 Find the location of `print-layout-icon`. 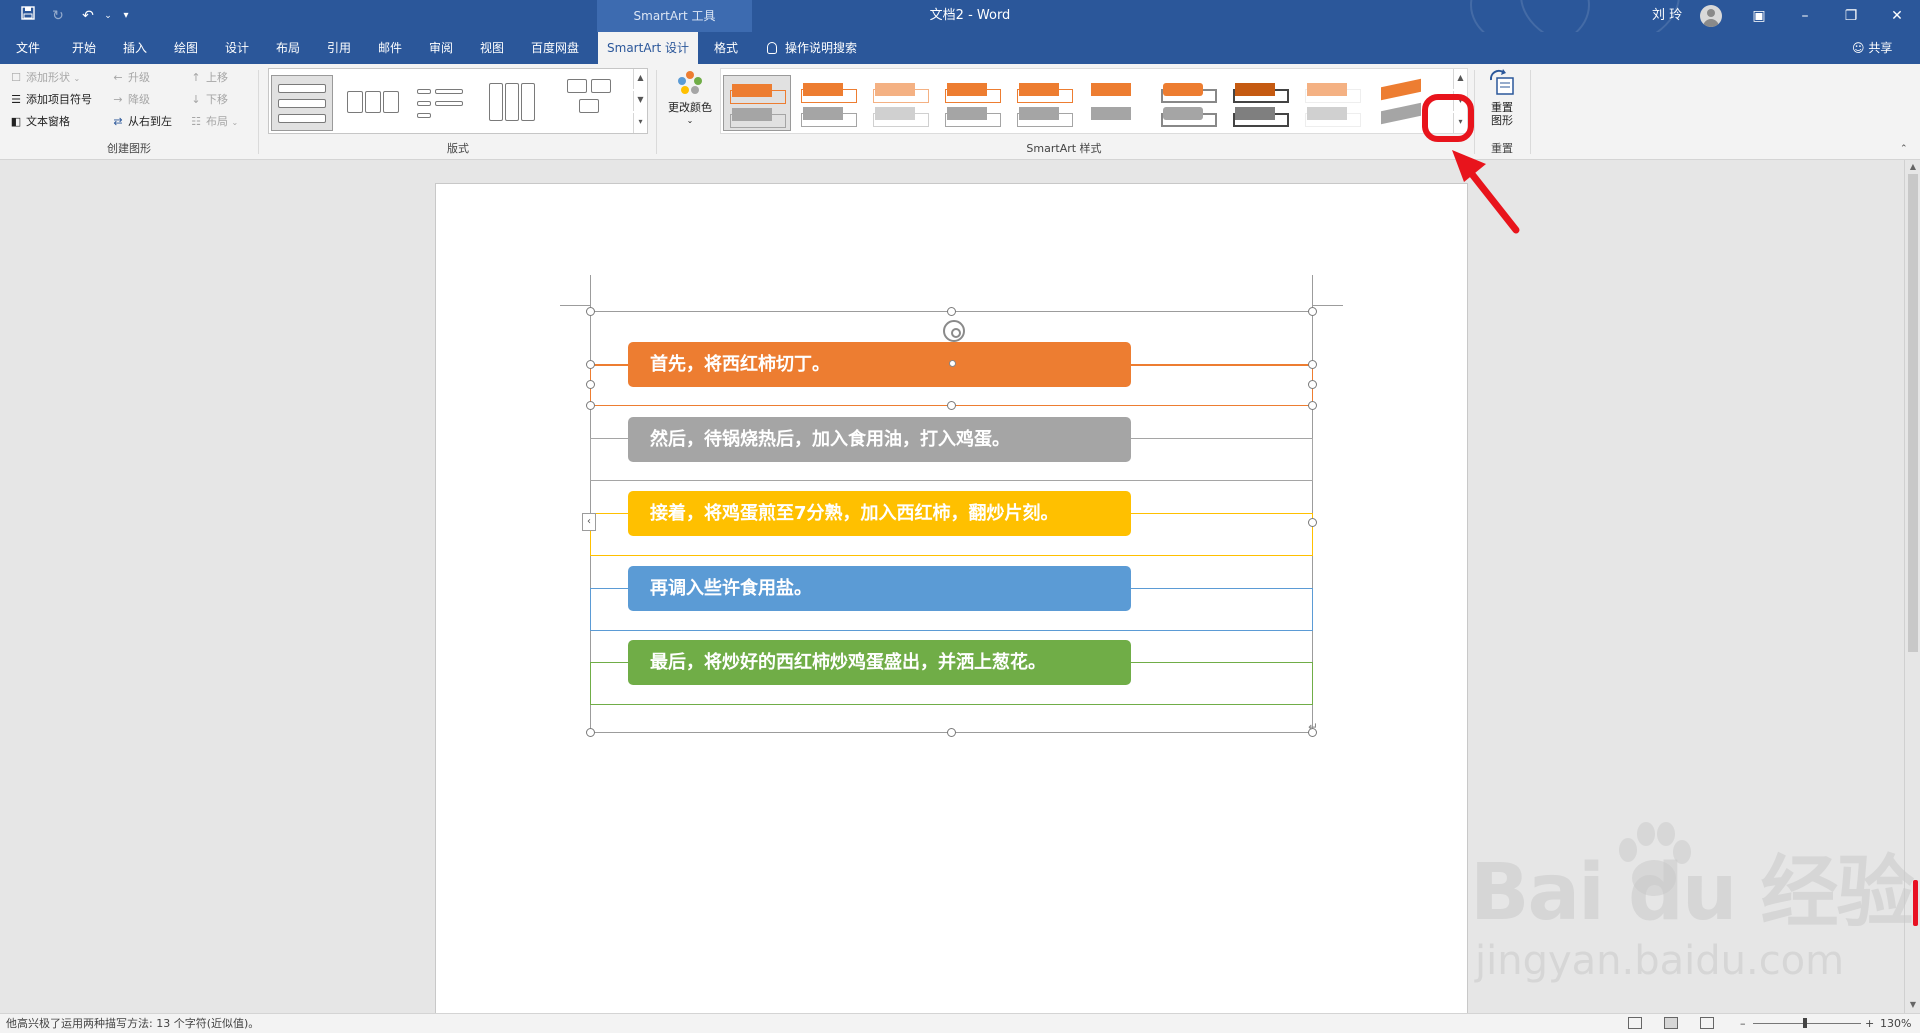

print-layout-icon is located at coordinates (1671, 1023).